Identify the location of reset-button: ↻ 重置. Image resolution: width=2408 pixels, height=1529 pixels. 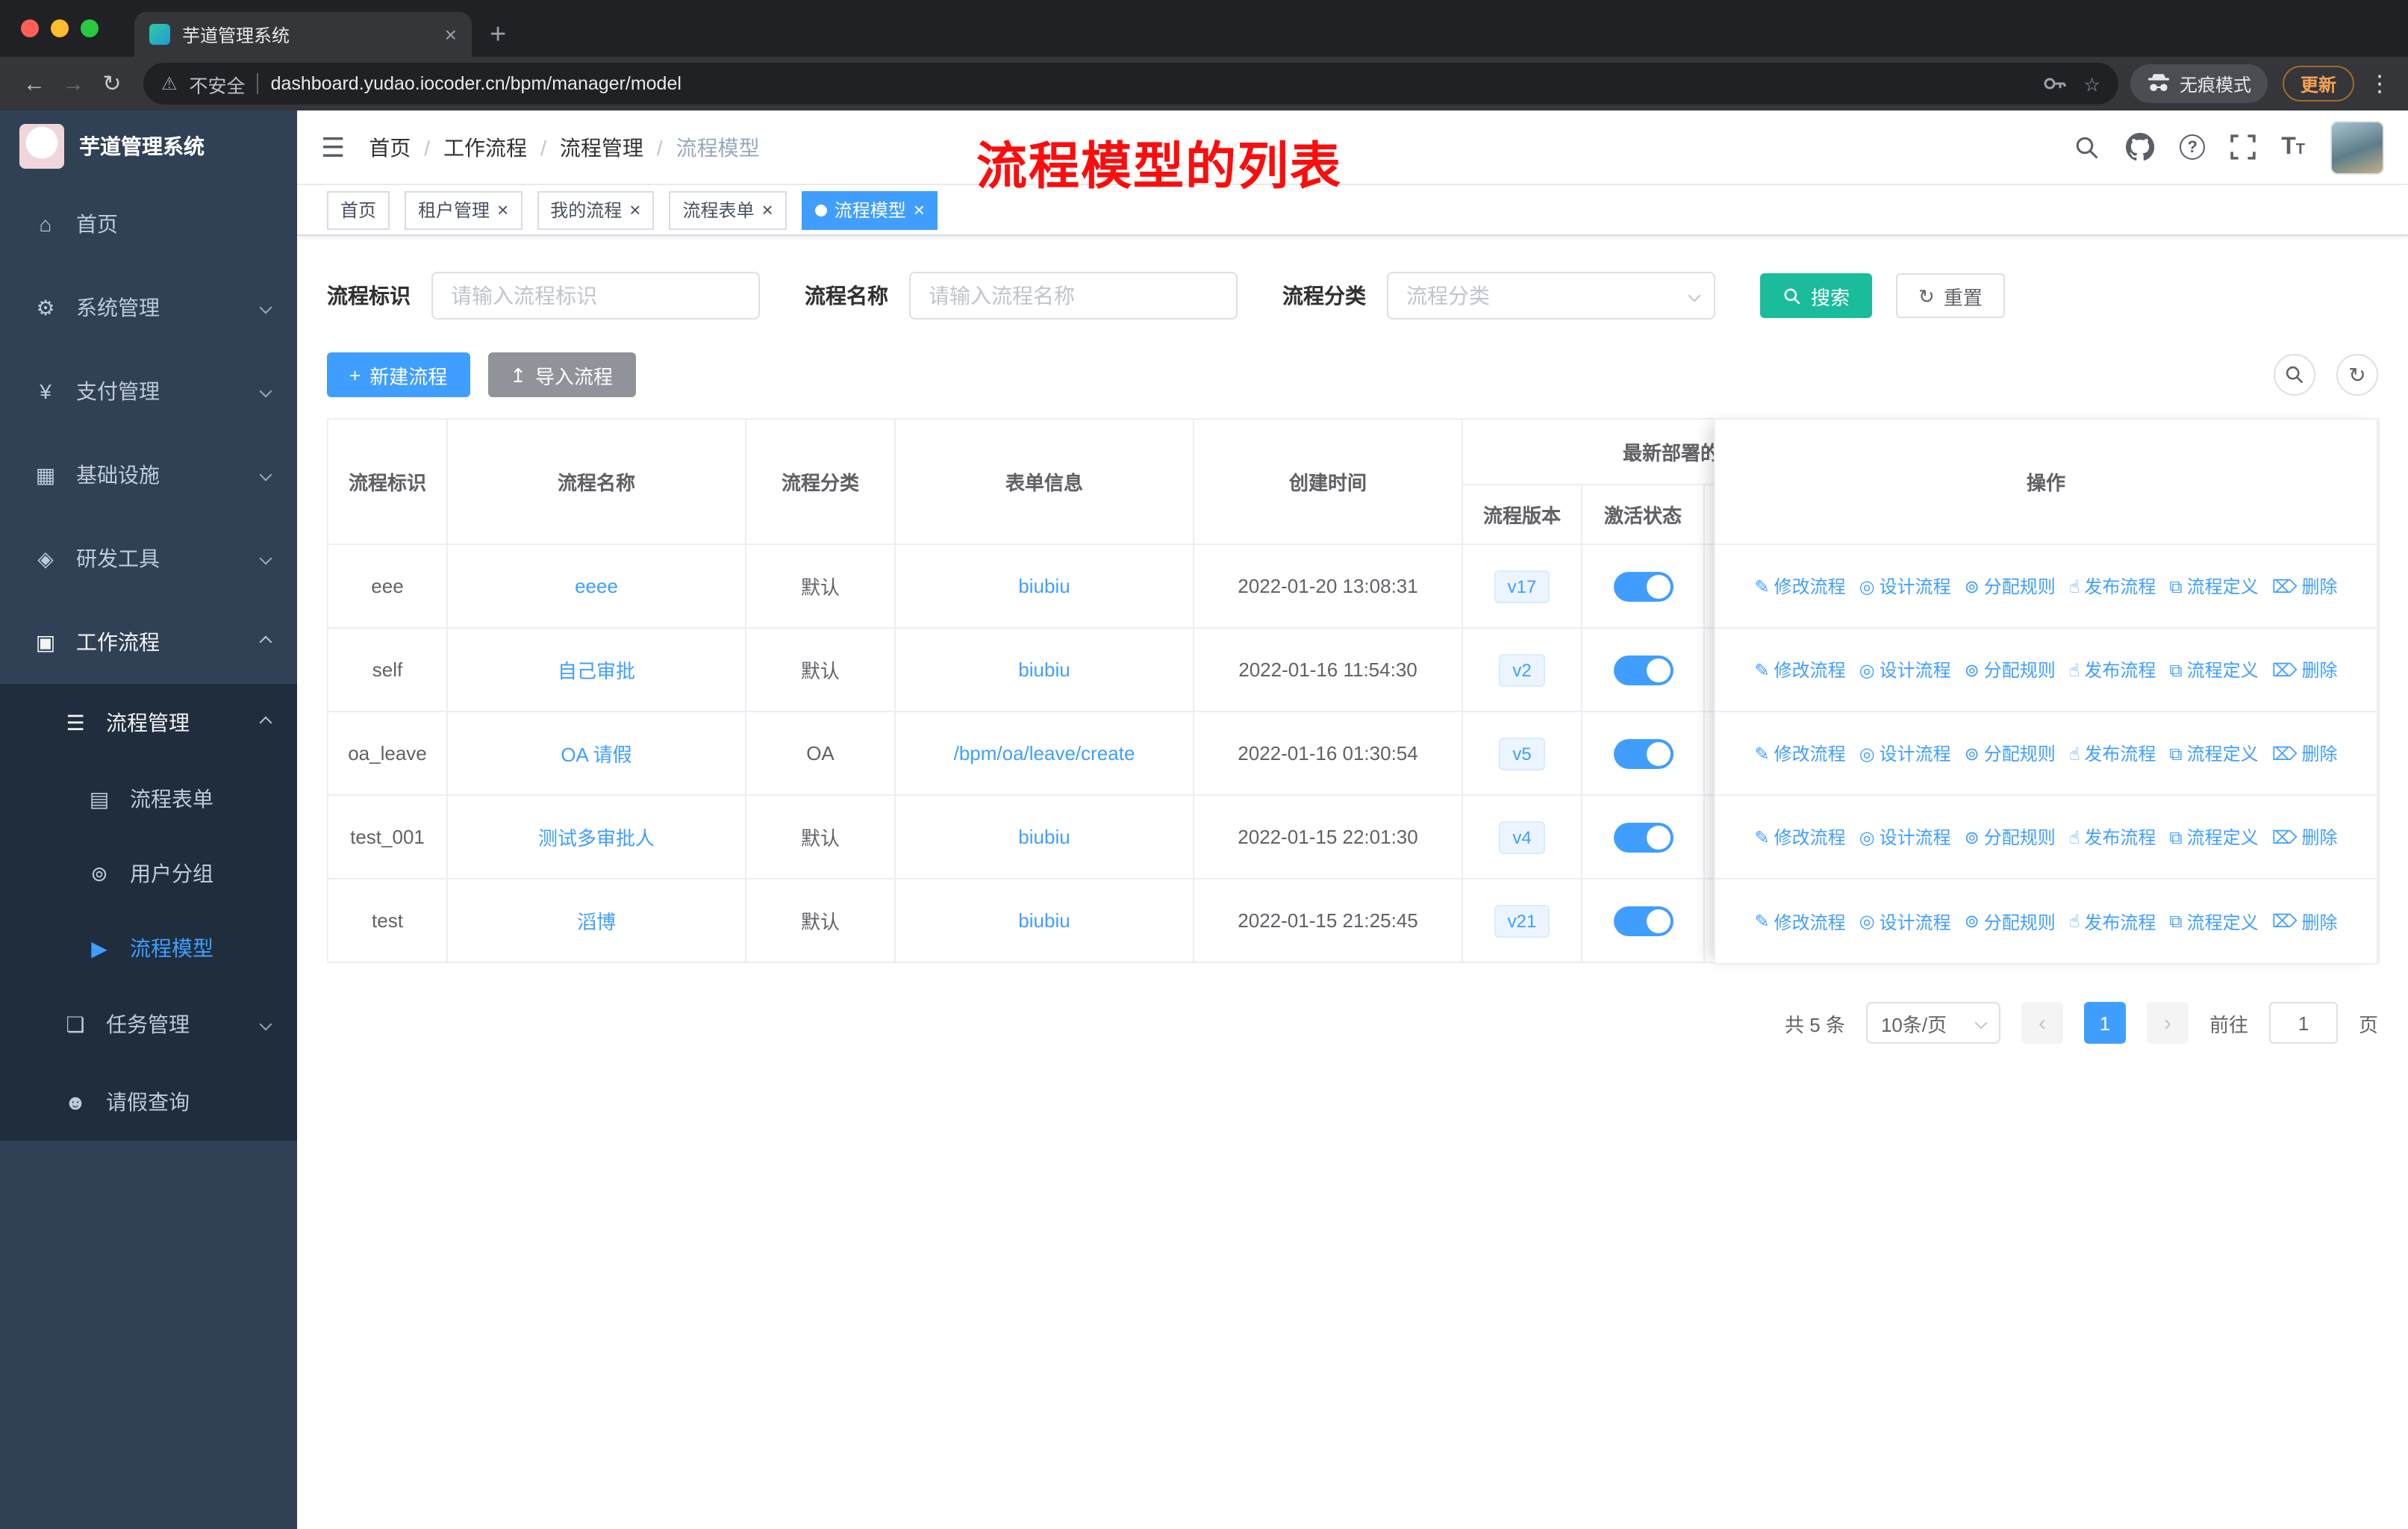
(1950, 295).